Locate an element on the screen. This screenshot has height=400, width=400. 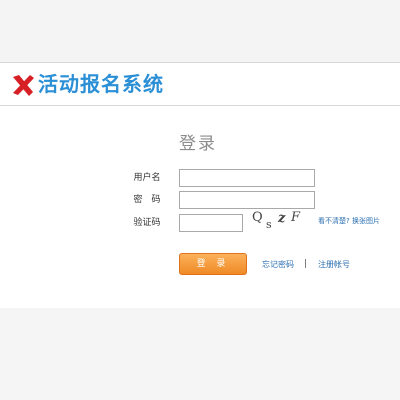
password-input is located at coordinates (247, 200).